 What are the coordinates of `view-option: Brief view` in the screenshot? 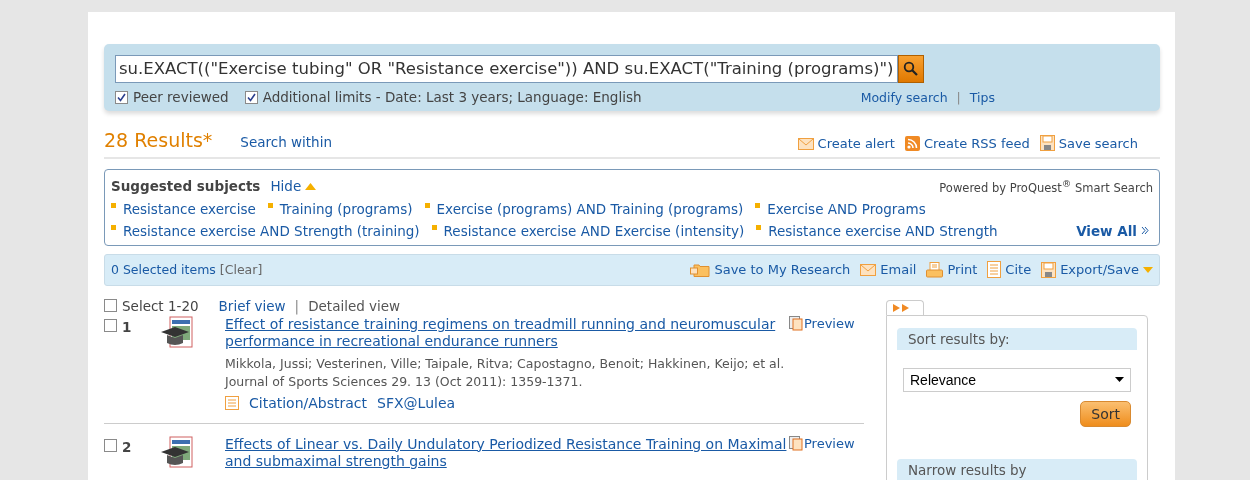 It's located at (252, 305).